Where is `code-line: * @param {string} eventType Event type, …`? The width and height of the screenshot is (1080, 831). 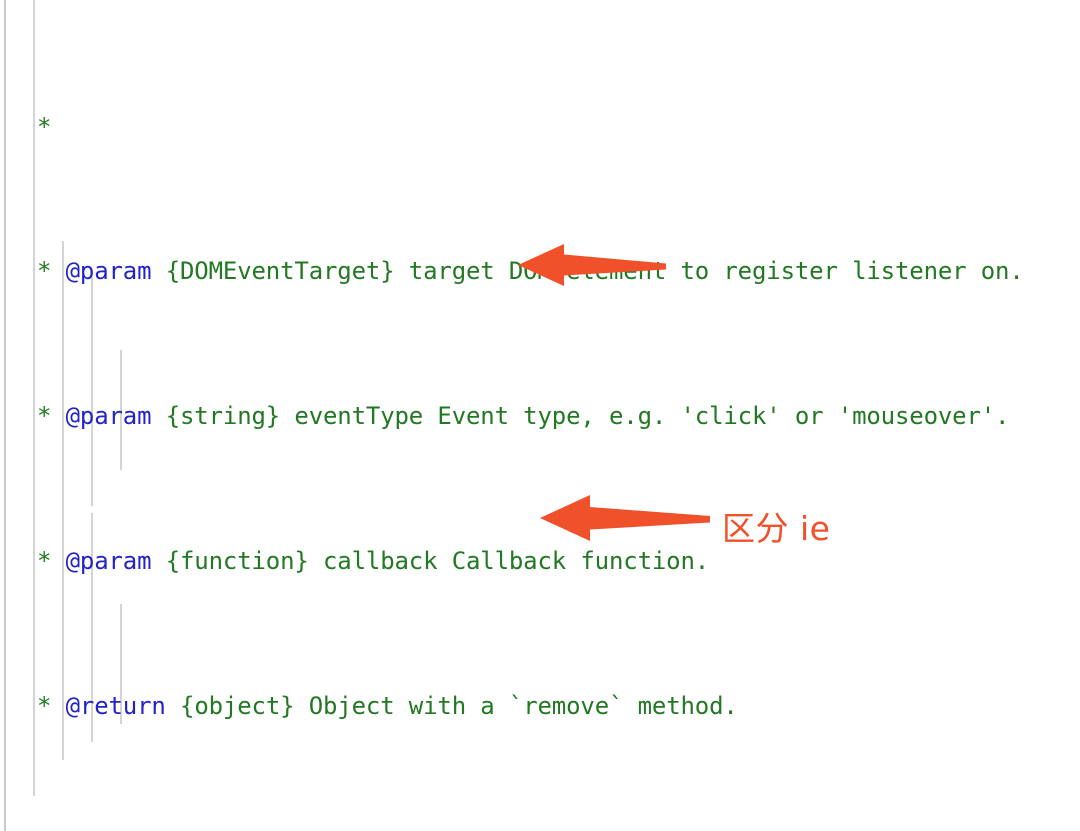
code-line: * @param {string} eventType Event type, … is located at coordinates (540, 416).